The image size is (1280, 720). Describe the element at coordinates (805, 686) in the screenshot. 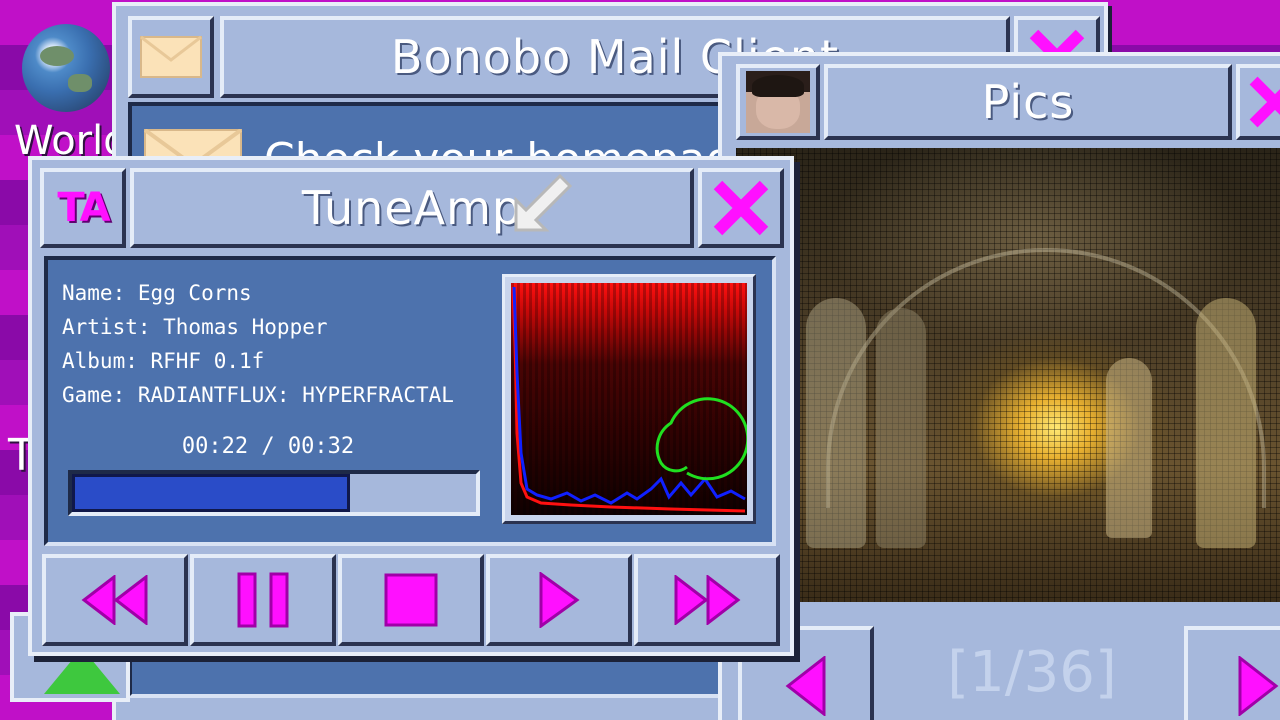

I see `arrow-left-icon` at that location.